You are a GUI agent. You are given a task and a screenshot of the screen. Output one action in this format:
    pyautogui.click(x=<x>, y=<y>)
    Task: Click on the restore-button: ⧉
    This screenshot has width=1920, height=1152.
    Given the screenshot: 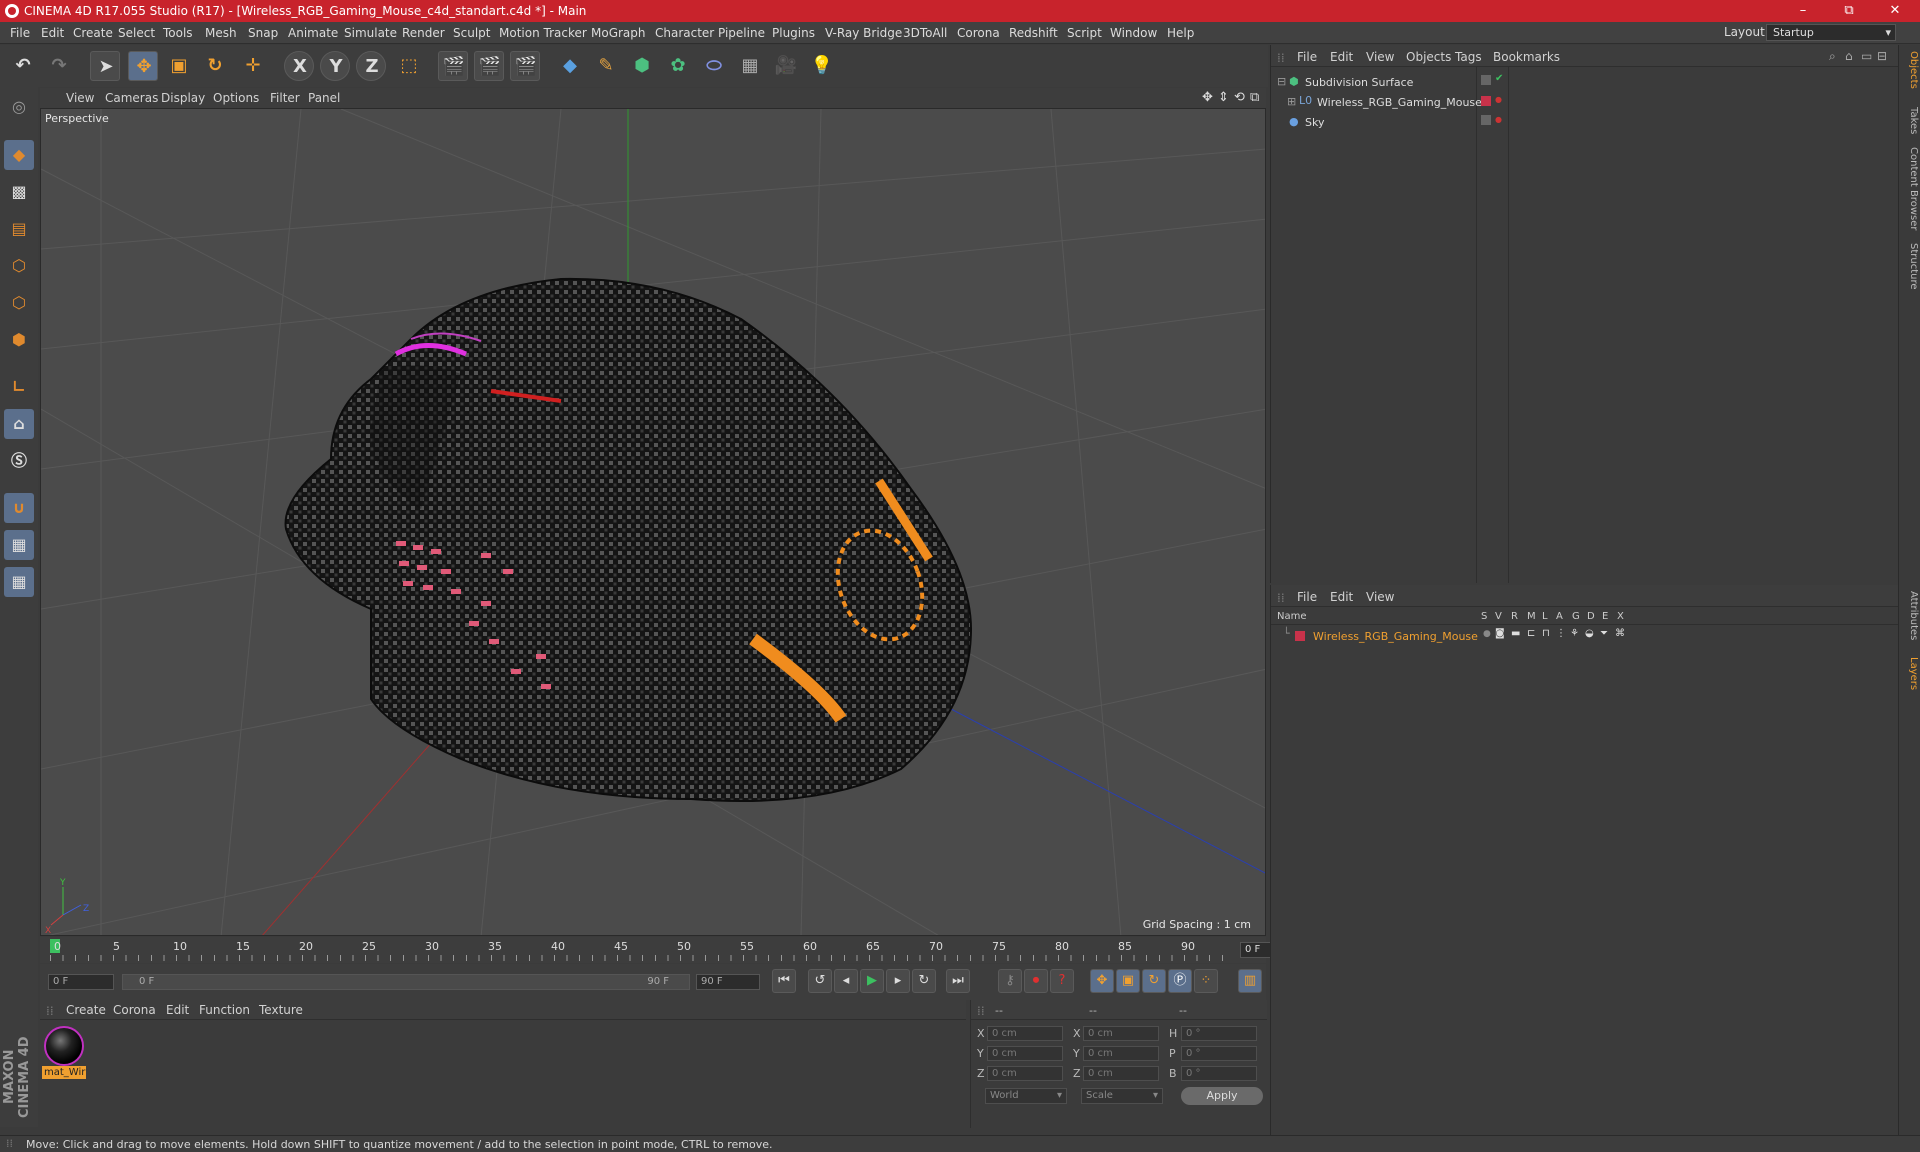 What is the action you would take?
    pyautogui.click(x=1849, y=11)
    